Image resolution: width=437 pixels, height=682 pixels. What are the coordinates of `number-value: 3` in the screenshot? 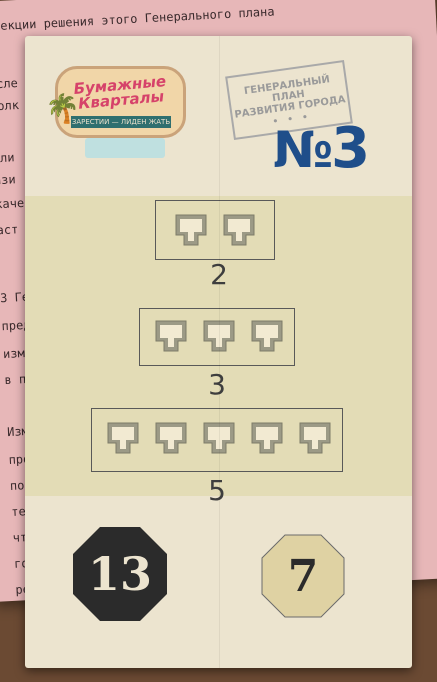 It's located at (350, 148).